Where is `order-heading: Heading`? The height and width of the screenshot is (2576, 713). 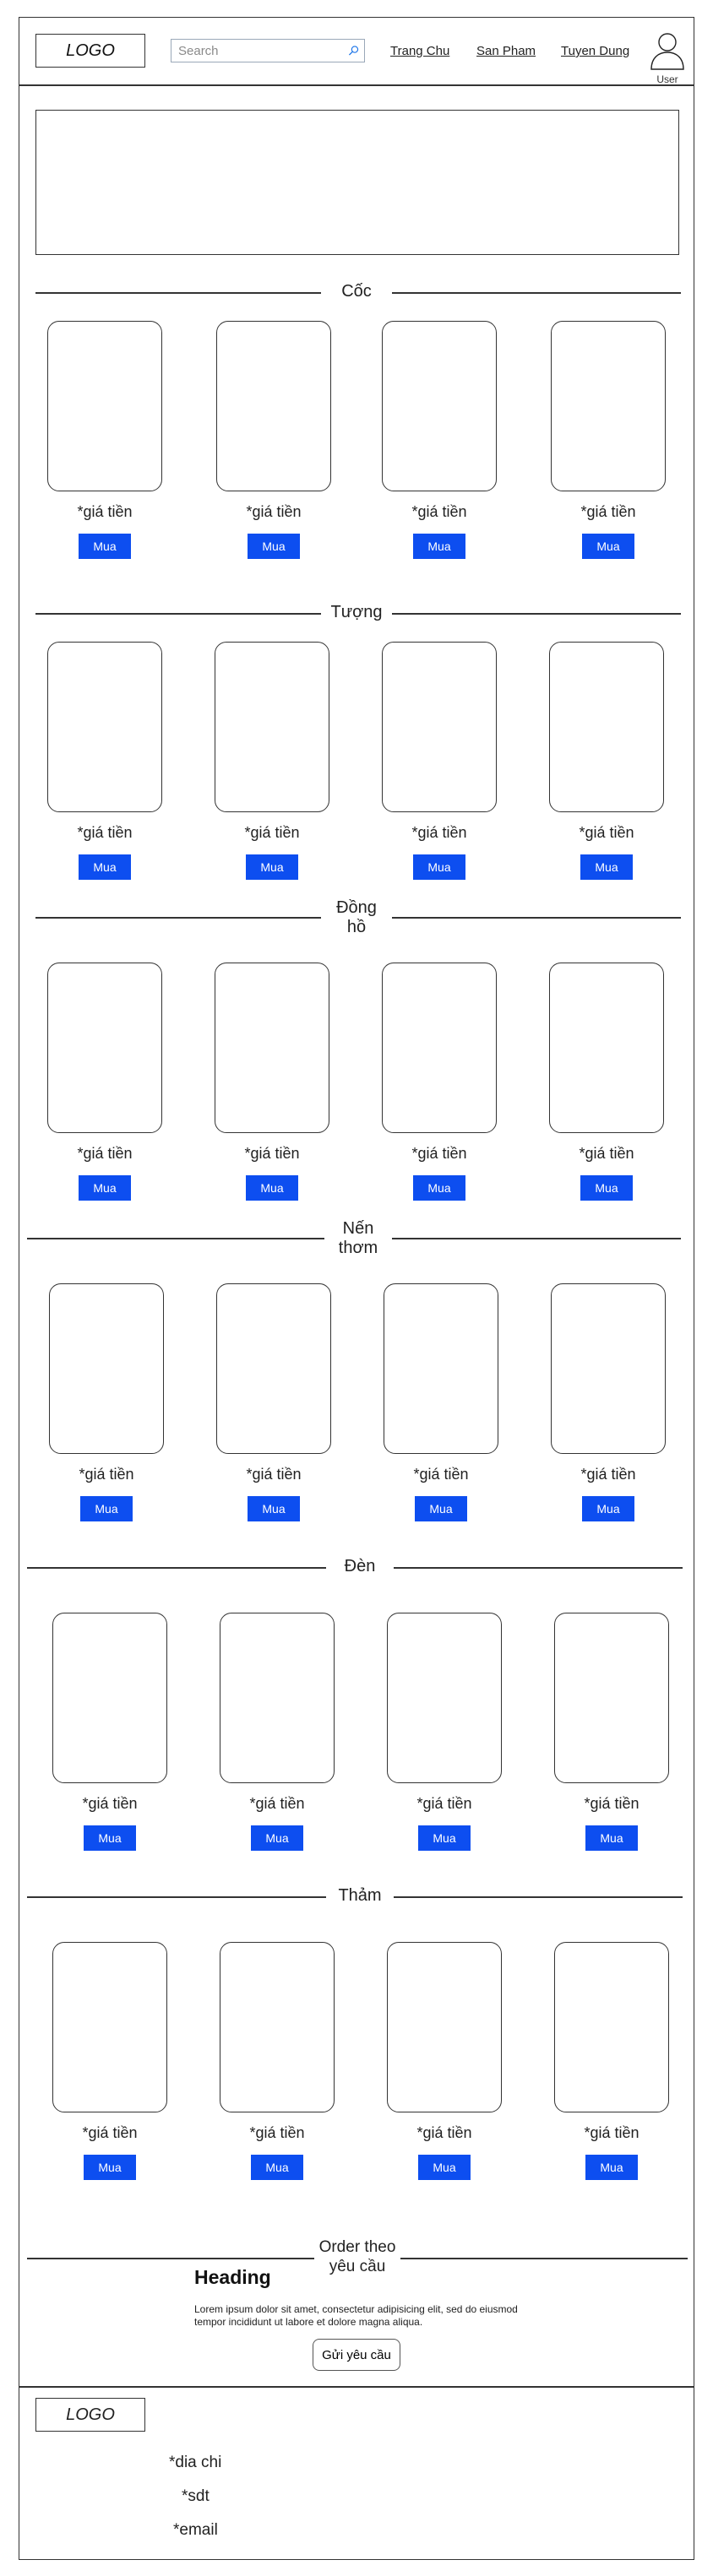
order-heading: Heading is located at coordinates (233, 2277).